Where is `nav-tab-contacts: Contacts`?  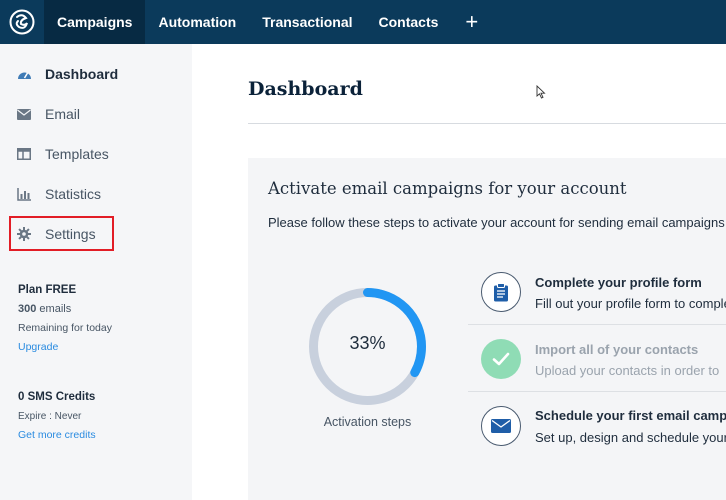 nav-tab-contacts: Contacts is located at coordinates (409, 22).